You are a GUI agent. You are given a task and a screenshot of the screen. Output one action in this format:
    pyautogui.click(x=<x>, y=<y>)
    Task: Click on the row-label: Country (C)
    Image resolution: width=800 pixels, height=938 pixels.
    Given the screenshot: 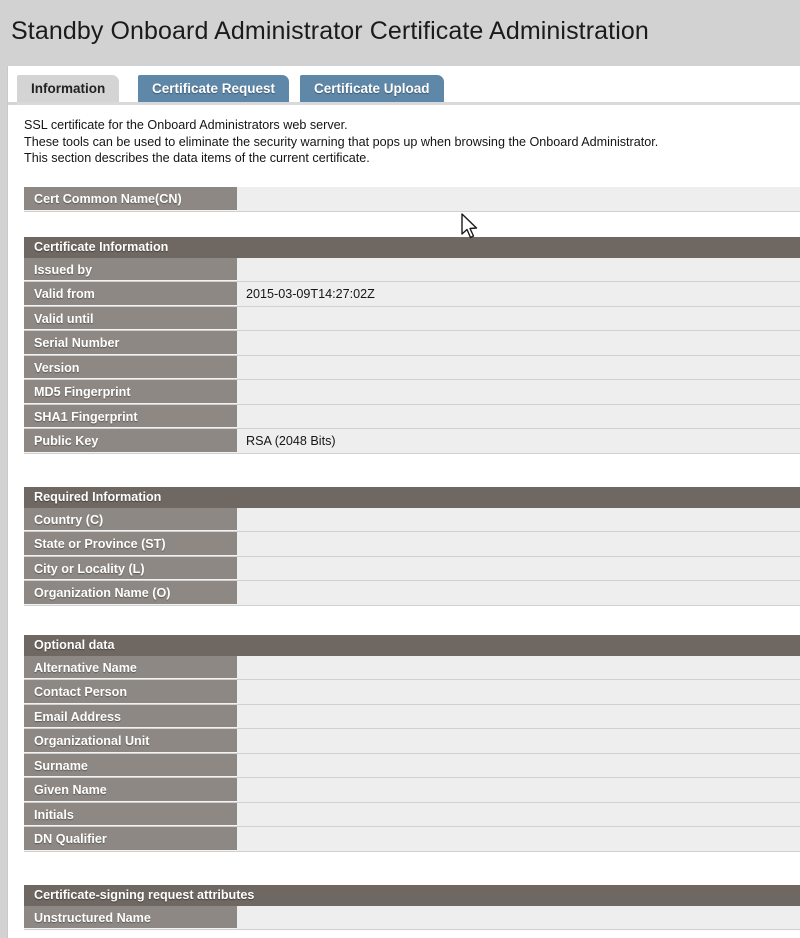 What is the action you would take?
    pyautogui.click(x=130, y=519)
    